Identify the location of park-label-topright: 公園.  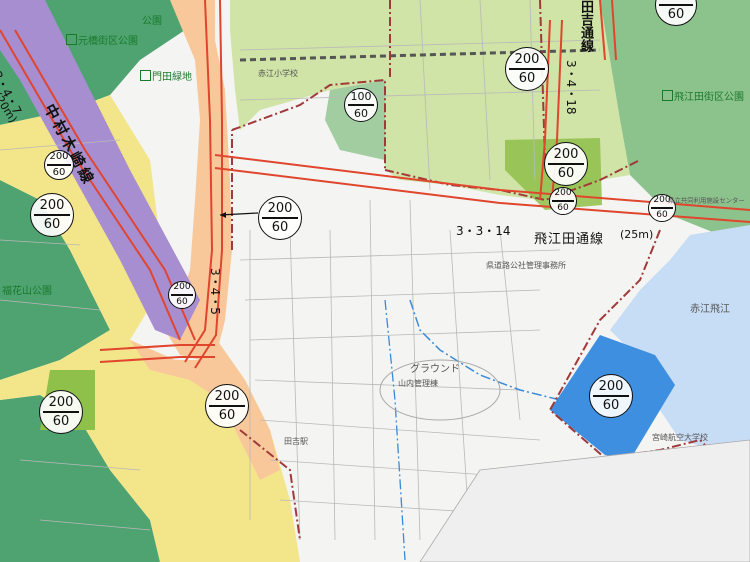
(152, 19).